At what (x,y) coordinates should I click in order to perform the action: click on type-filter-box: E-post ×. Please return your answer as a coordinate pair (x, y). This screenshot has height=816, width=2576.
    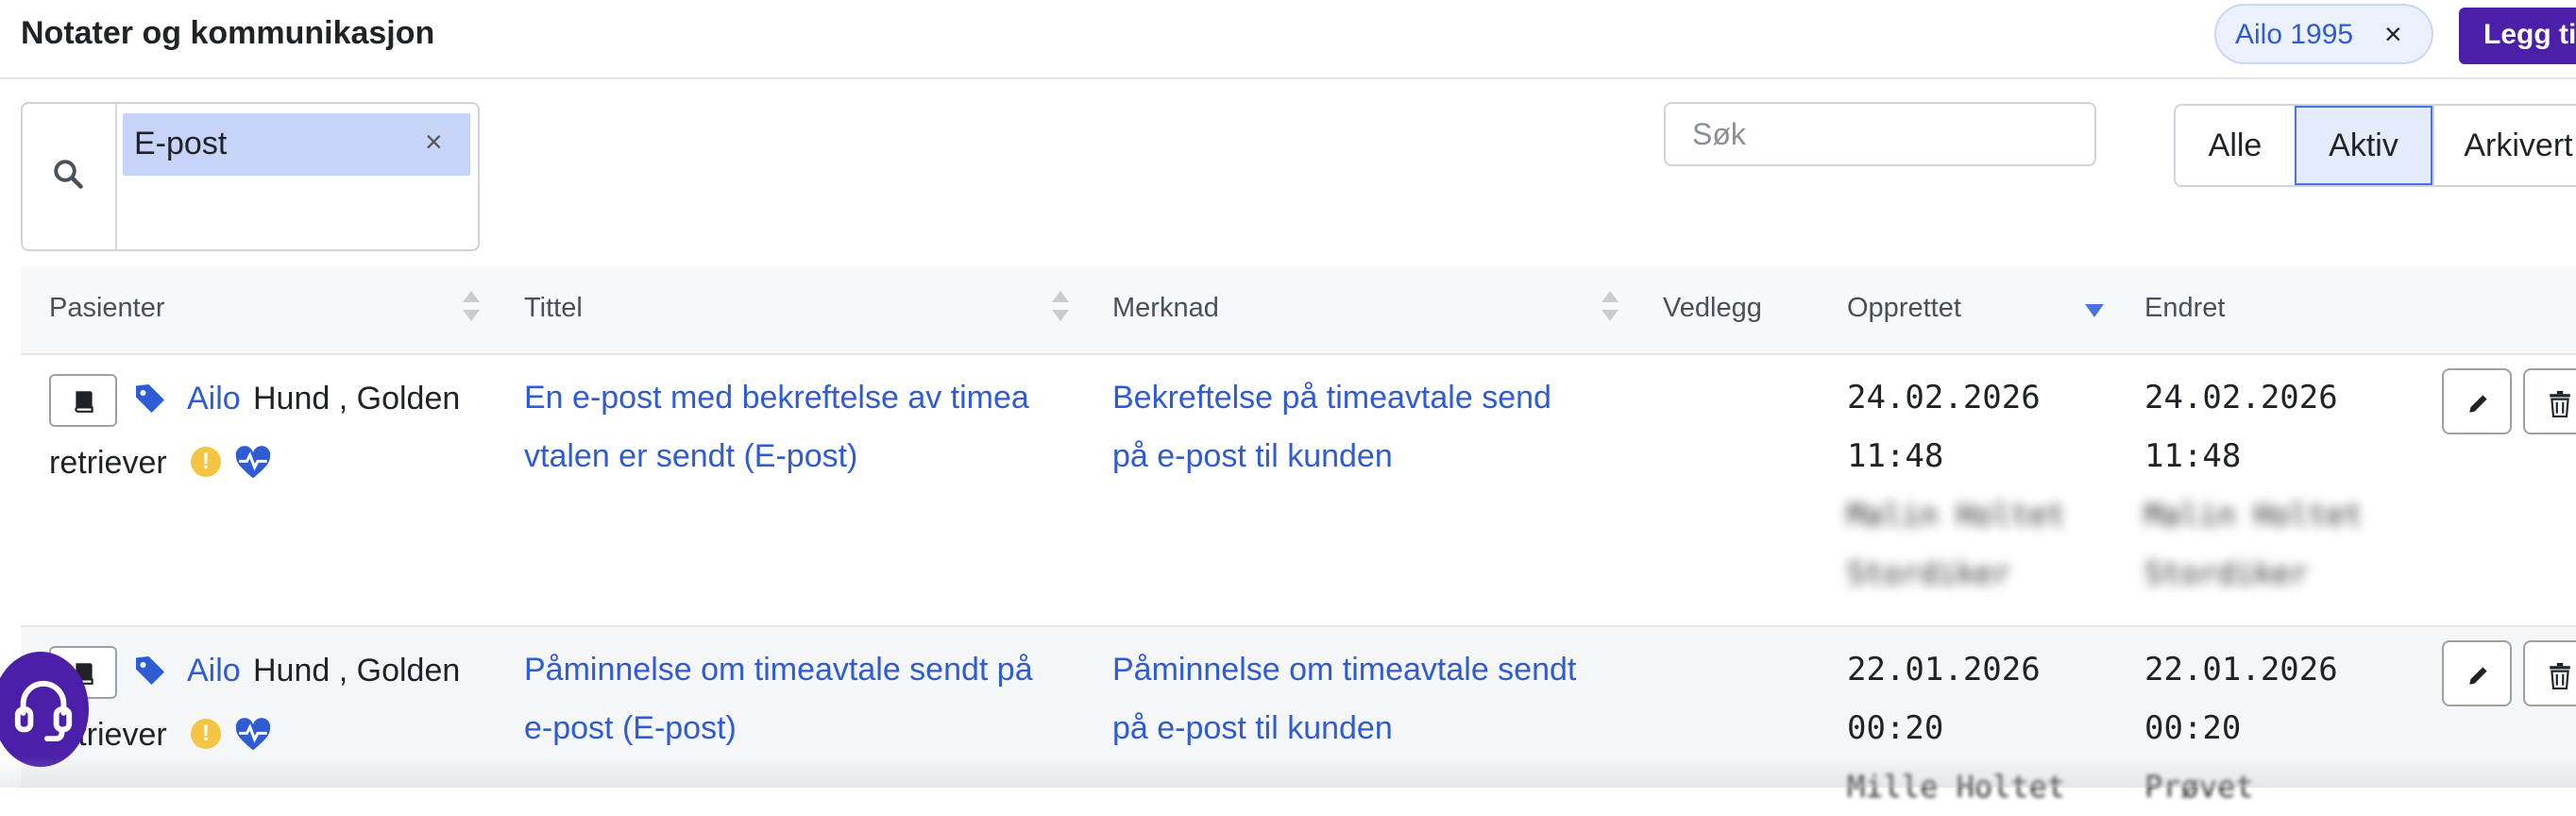
    Looking at the image, I should click on (250, 176).